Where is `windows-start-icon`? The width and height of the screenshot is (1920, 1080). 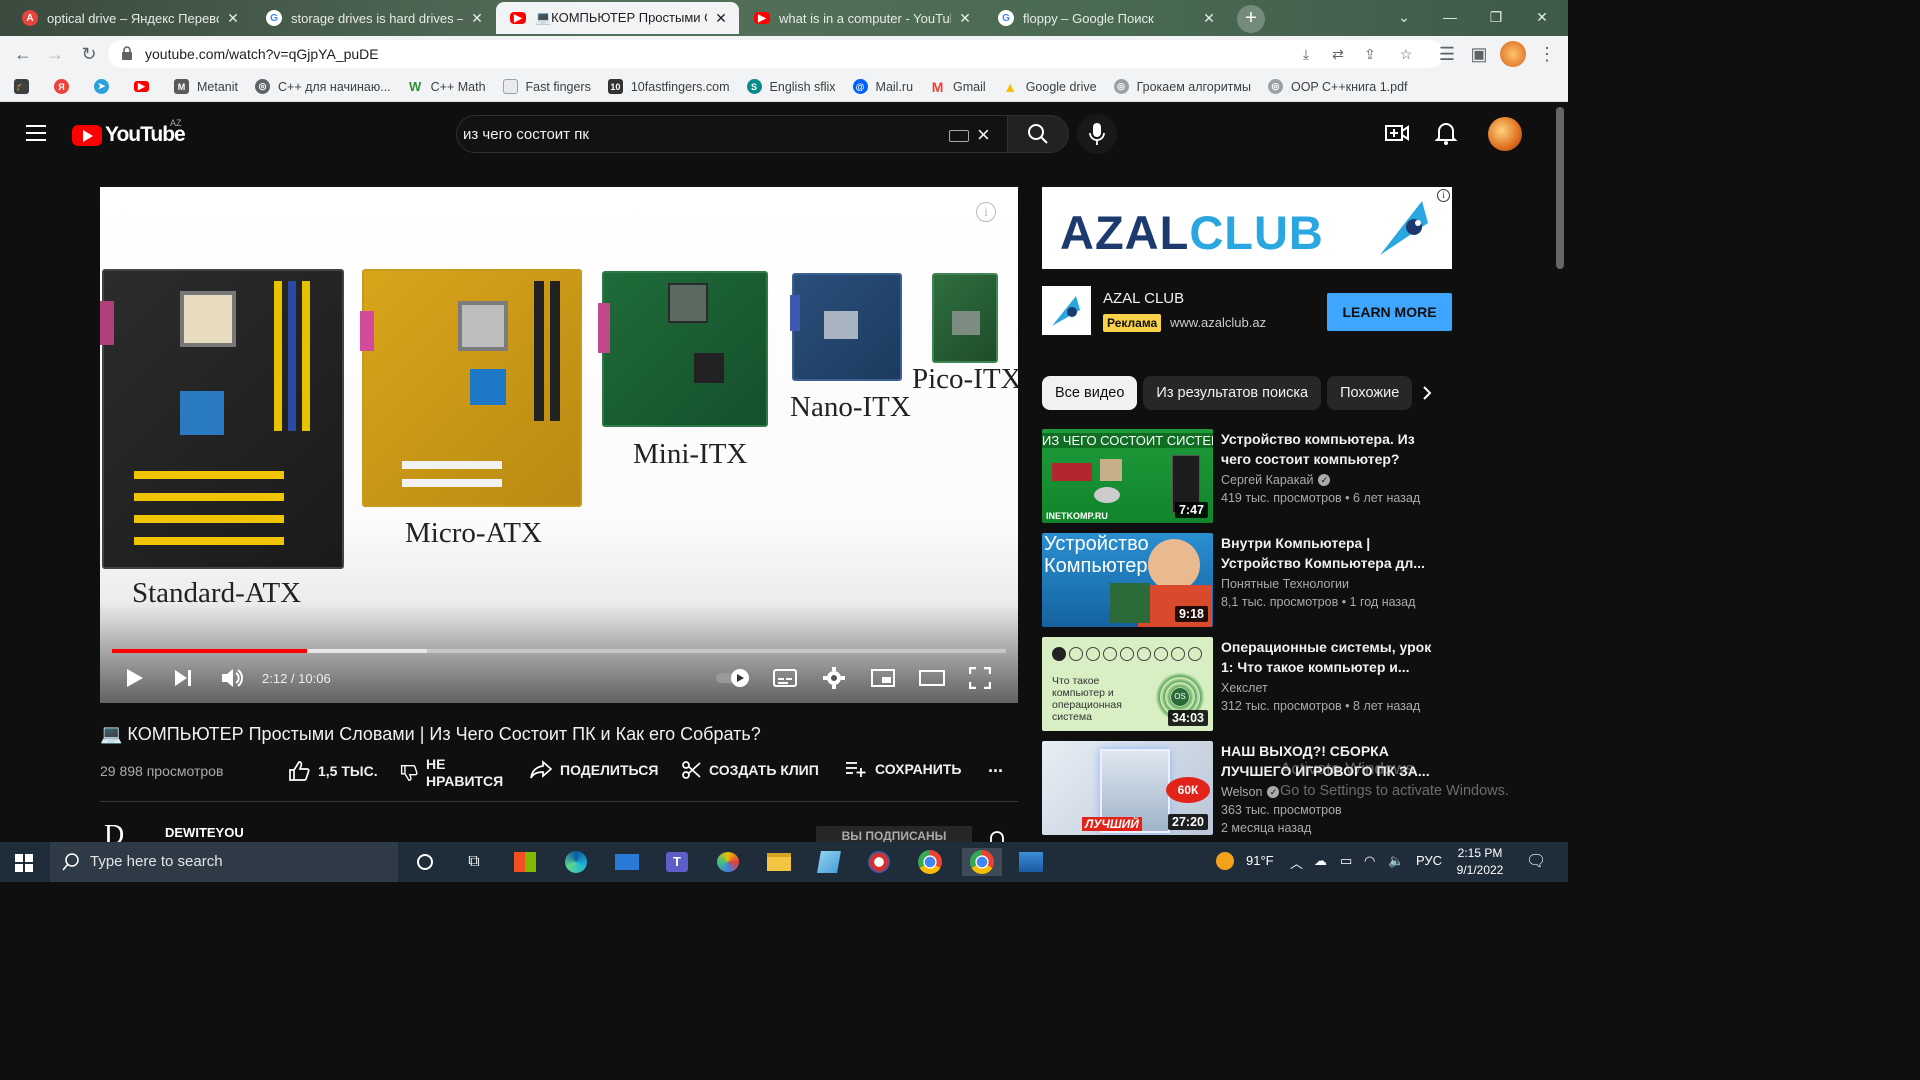 windows-start-icon is located at coordinates (24, 863).